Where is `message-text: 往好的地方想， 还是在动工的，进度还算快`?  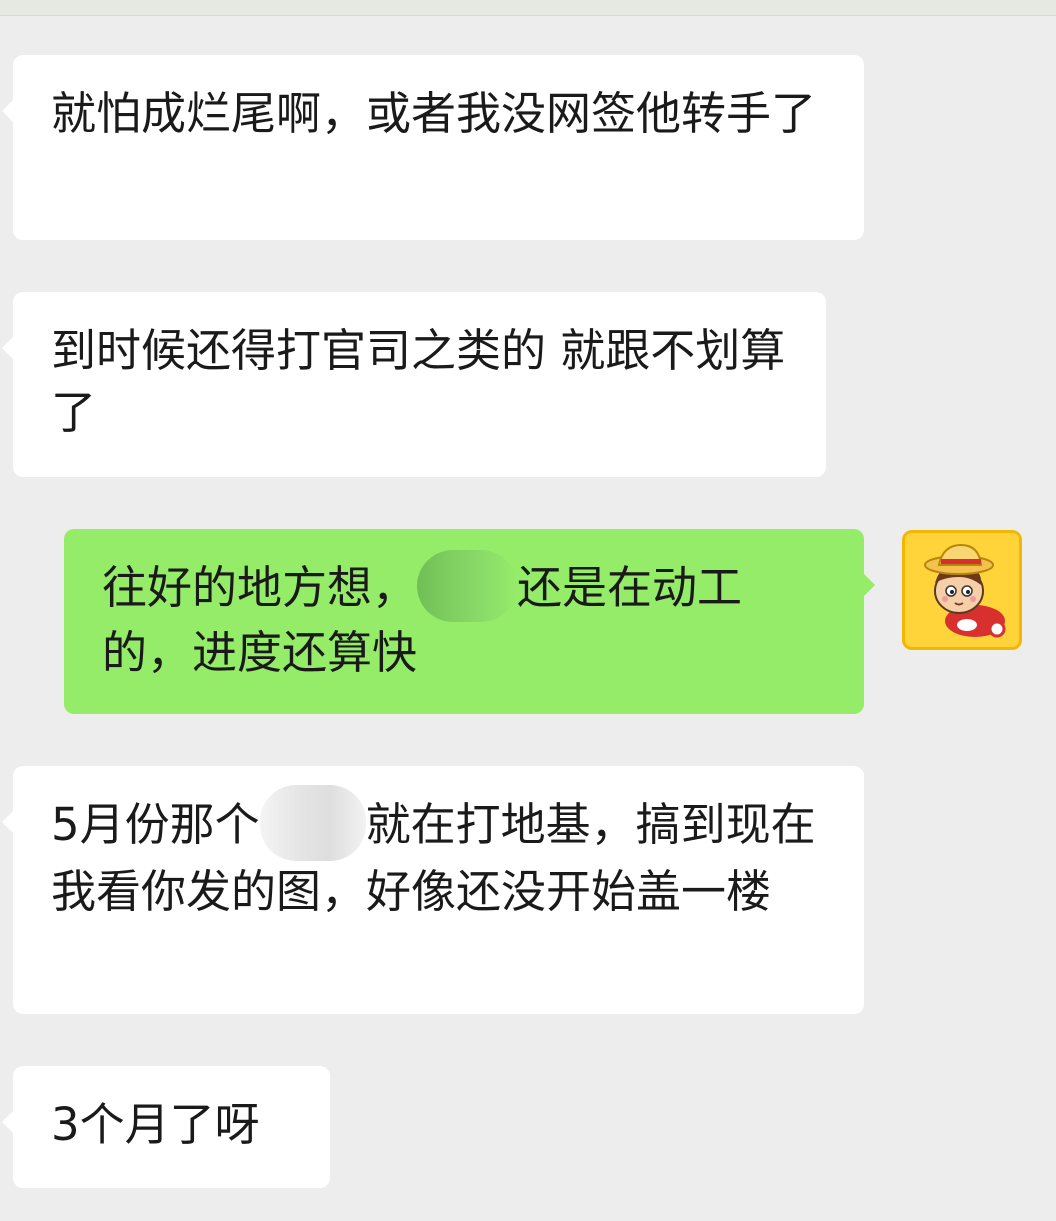 message-text: 往好的地方想， 还是在动工的，进度还算快 is located at coordinates (465, 617).